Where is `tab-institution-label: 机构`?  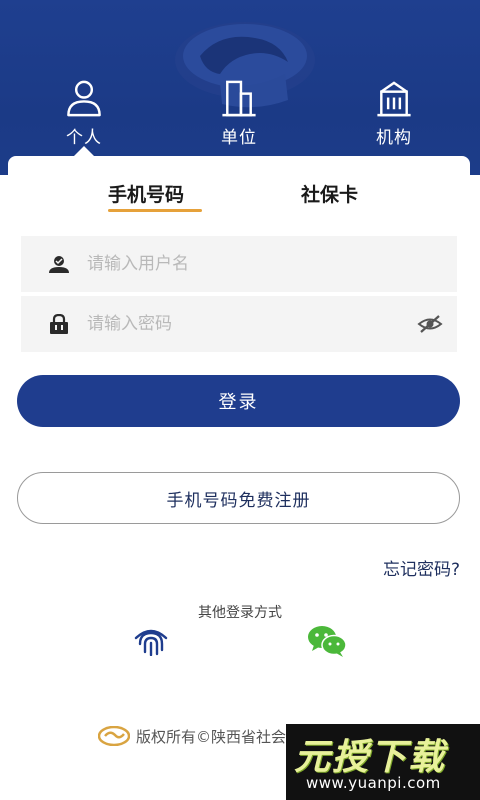
tab-institution-label: 机构 is located at coordinates (394, 138).